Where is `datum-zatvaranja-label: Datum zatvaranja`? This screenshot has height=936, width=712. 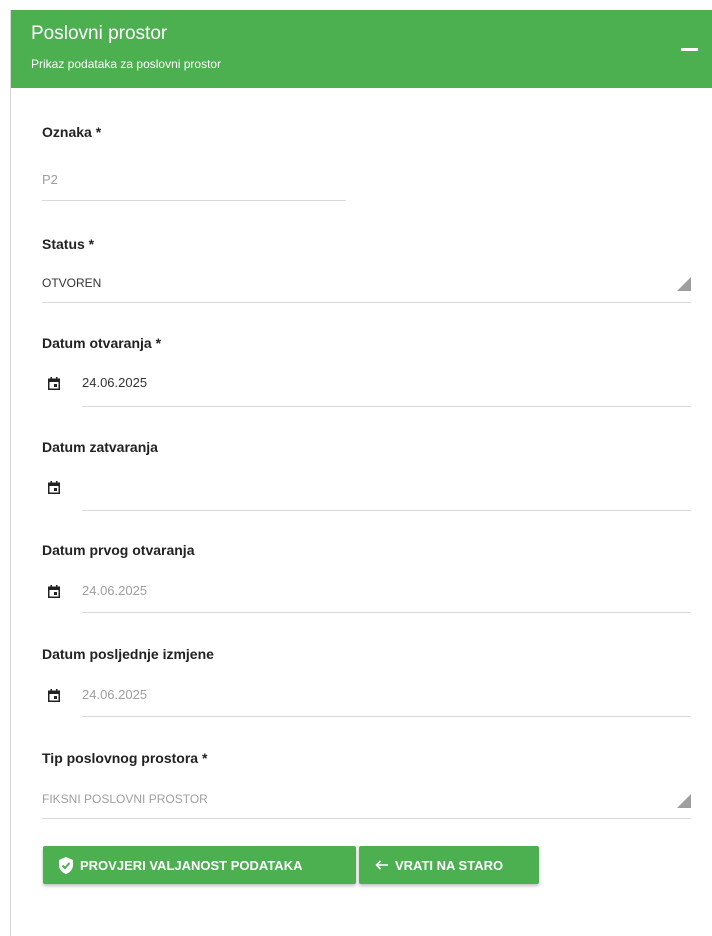
datum-zatvaranja-label: Datum zatvaranja is located at coordinates (100, 447).